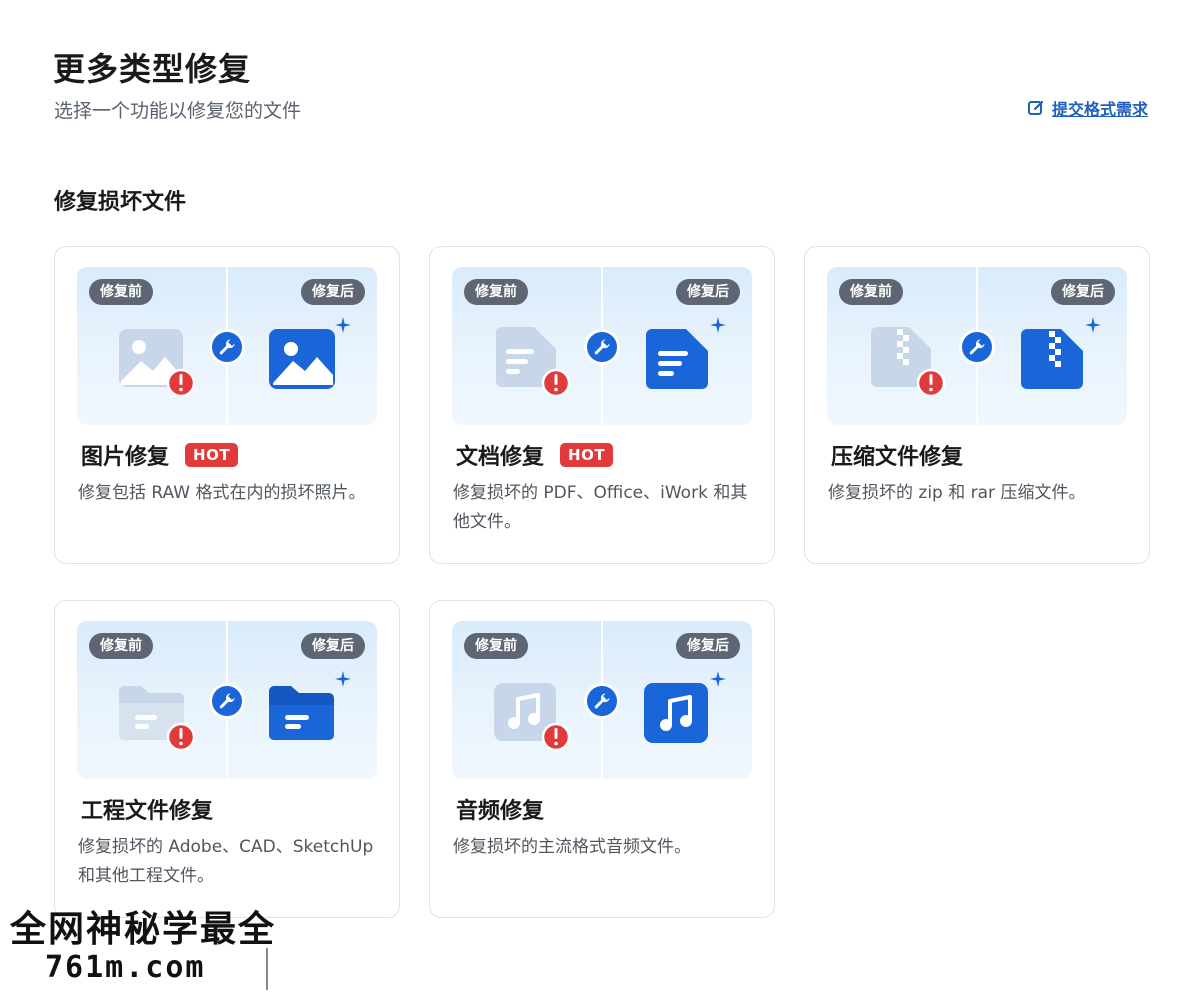 The width and height of the screenshot is (1200, 1000). Describe the element at coordinates (267, 969) in the screenshot. I see `watermark-divider` at that location.